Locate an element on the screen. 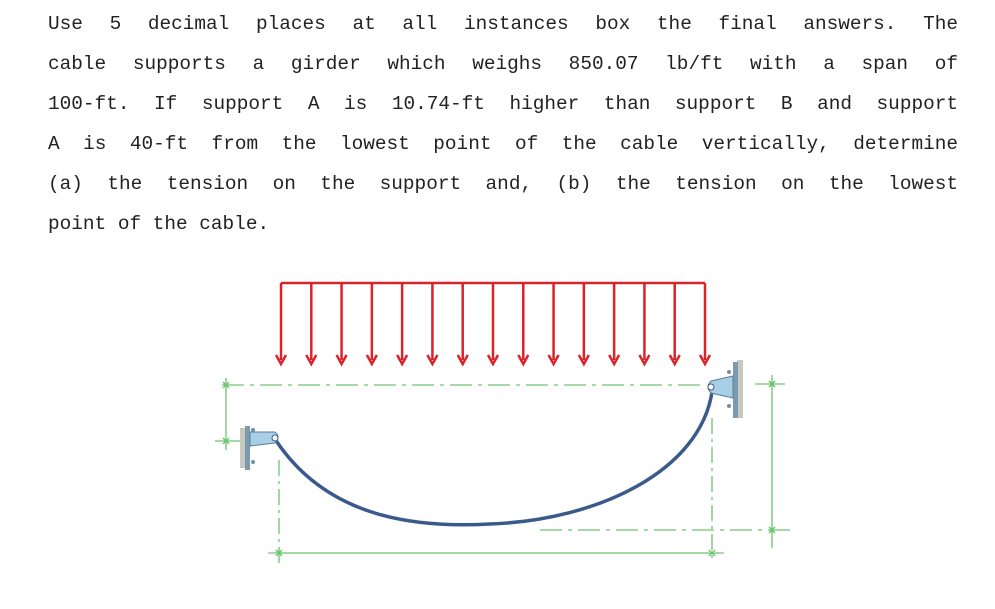  cable is located at coordinates (494, 458).